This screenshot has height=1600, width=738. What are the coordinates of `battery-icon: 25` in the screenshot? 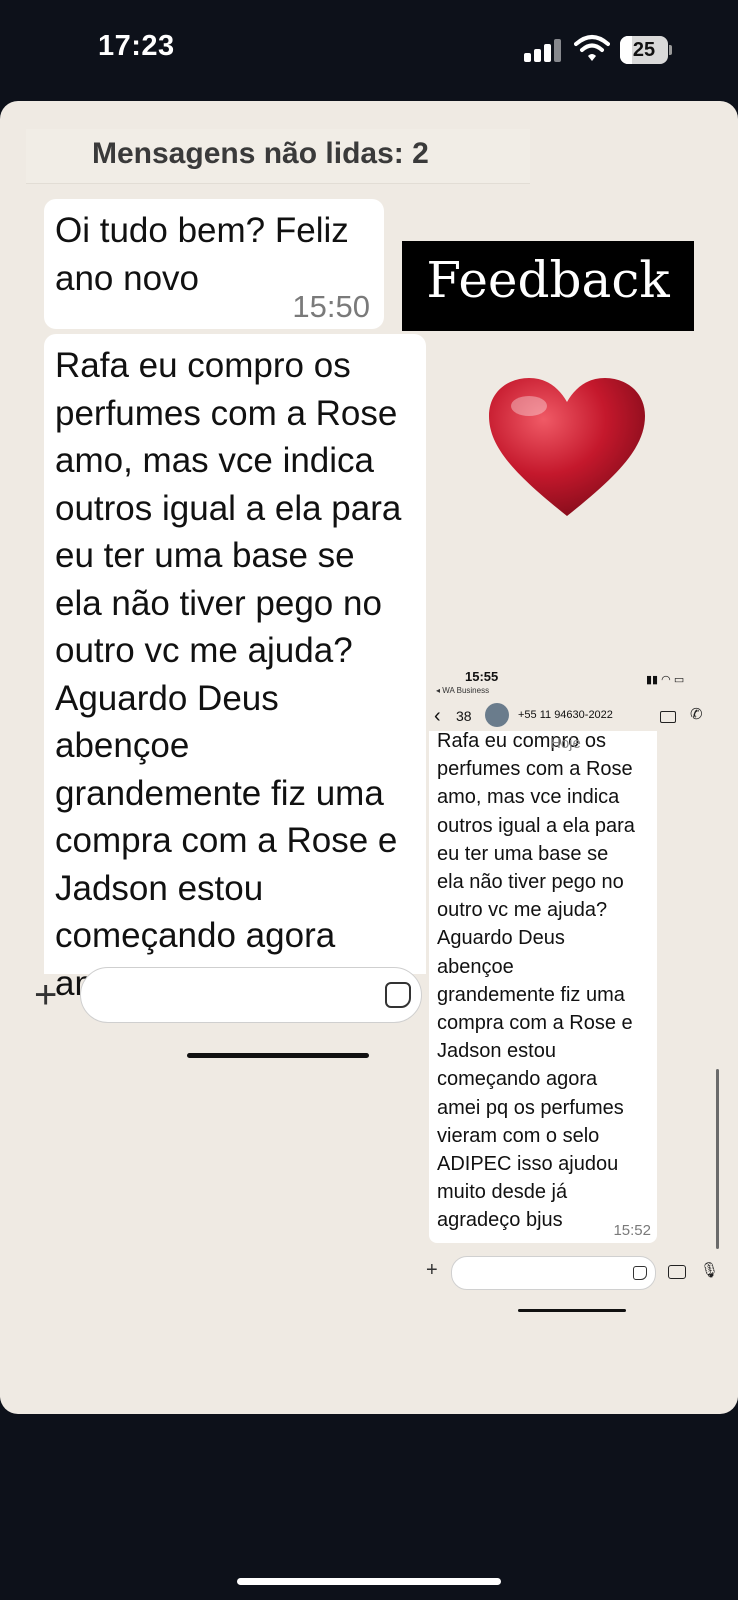 It's located at (646, 50).